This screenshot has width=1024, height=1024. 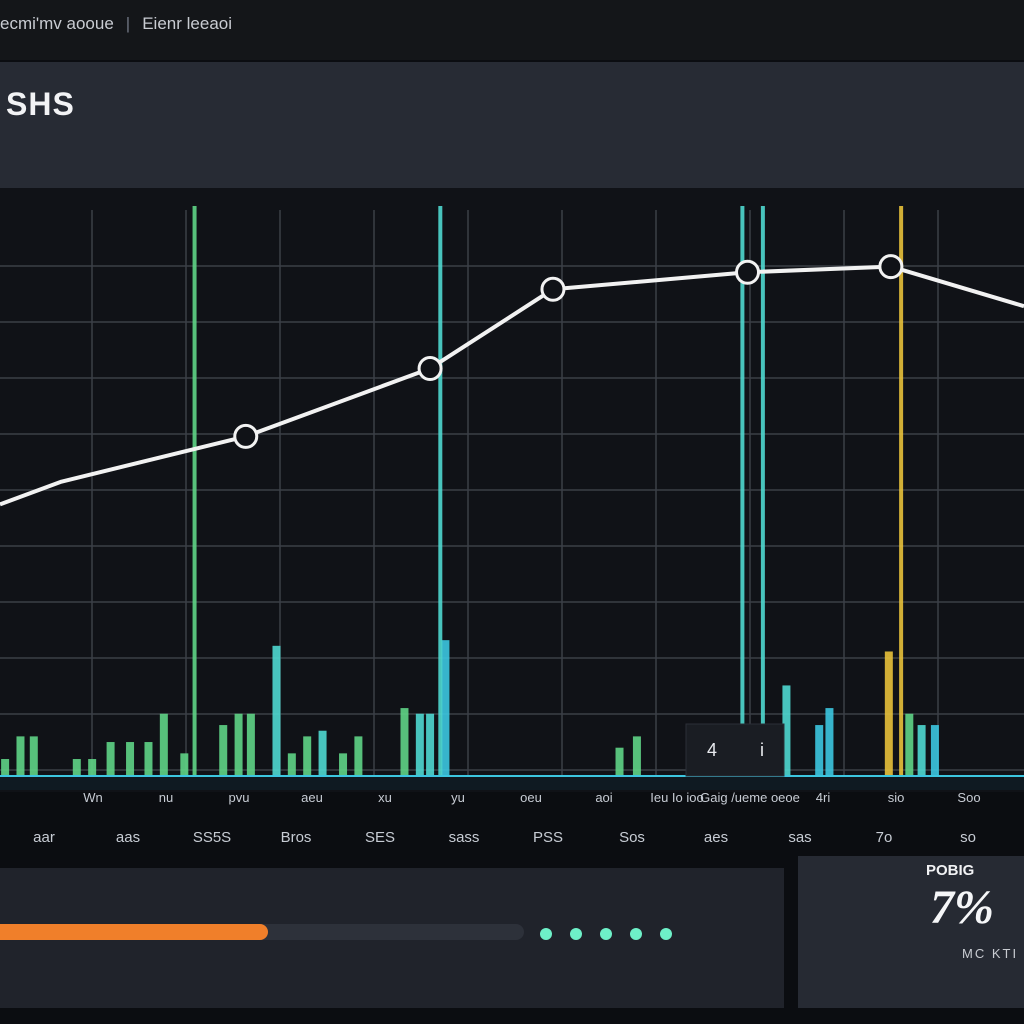 What do you see at coordinates (632, 837) in the screenshot?
I see `tick-label: Sos` at bounding box center [632, 837].